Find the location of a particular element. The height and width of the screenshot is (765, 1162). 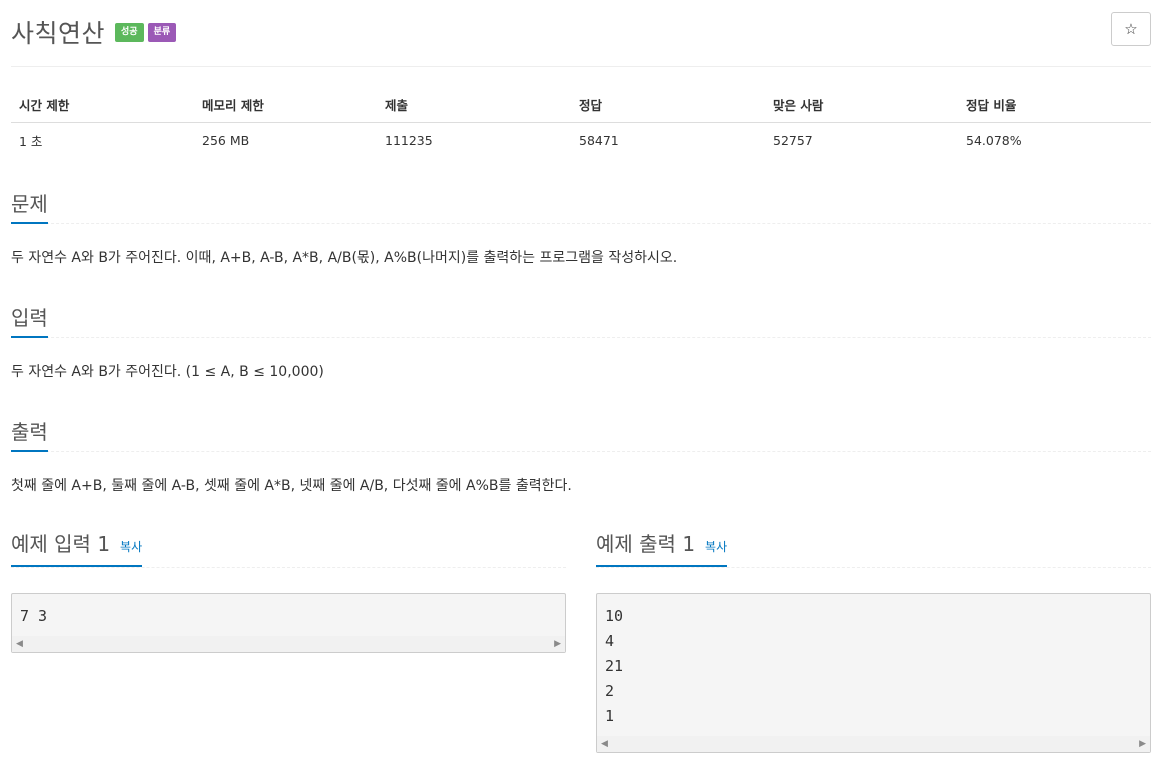

sample-output-section: 예제 출력 1 복사 10 4 21 2 1 ◀ ▶ is located at coordinates (873, 641).